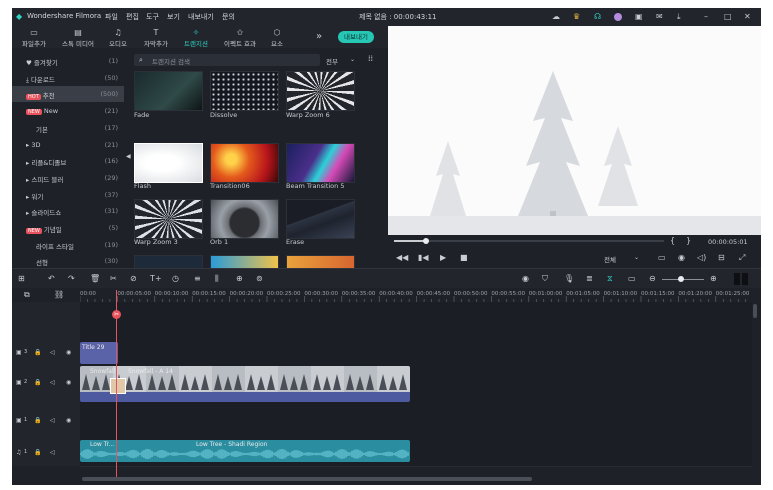  I want to click on volume-icon: ◁), so click(701, 258).